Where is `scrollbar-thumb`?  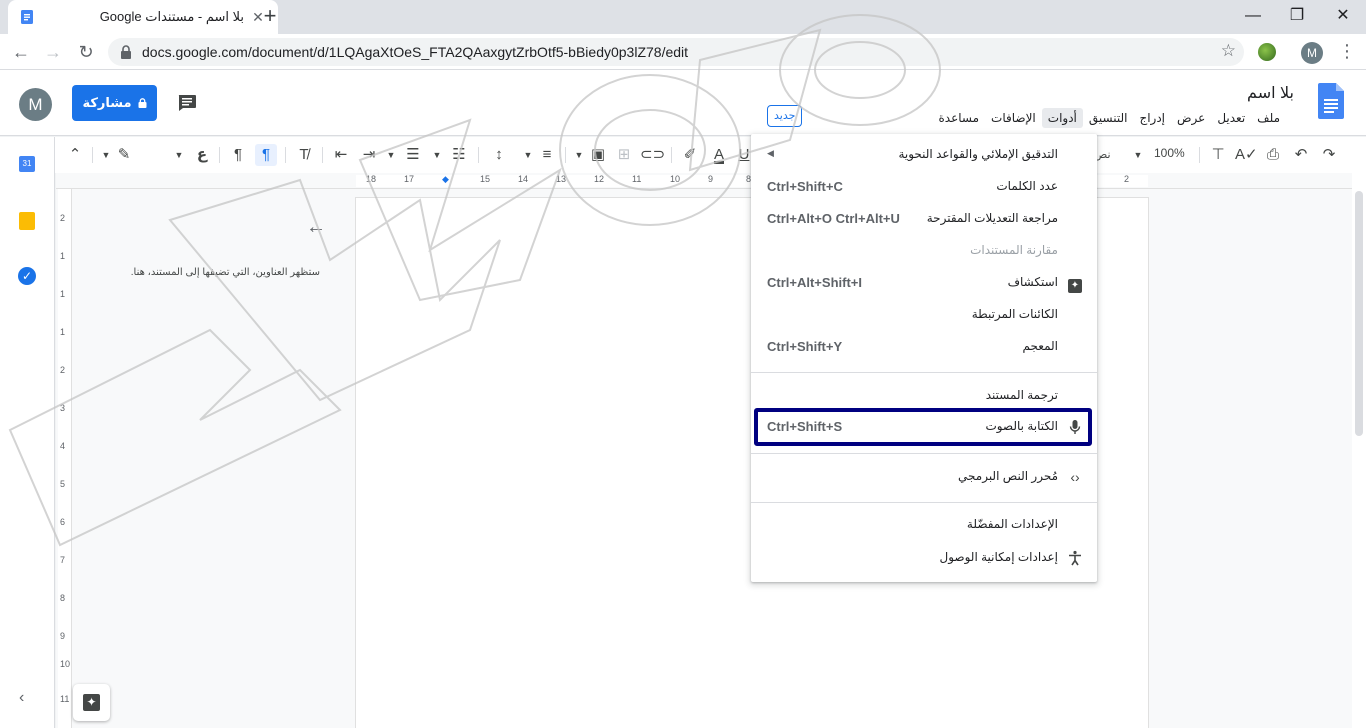 scrollbar-thumb is located at coordinates (1359, 313).